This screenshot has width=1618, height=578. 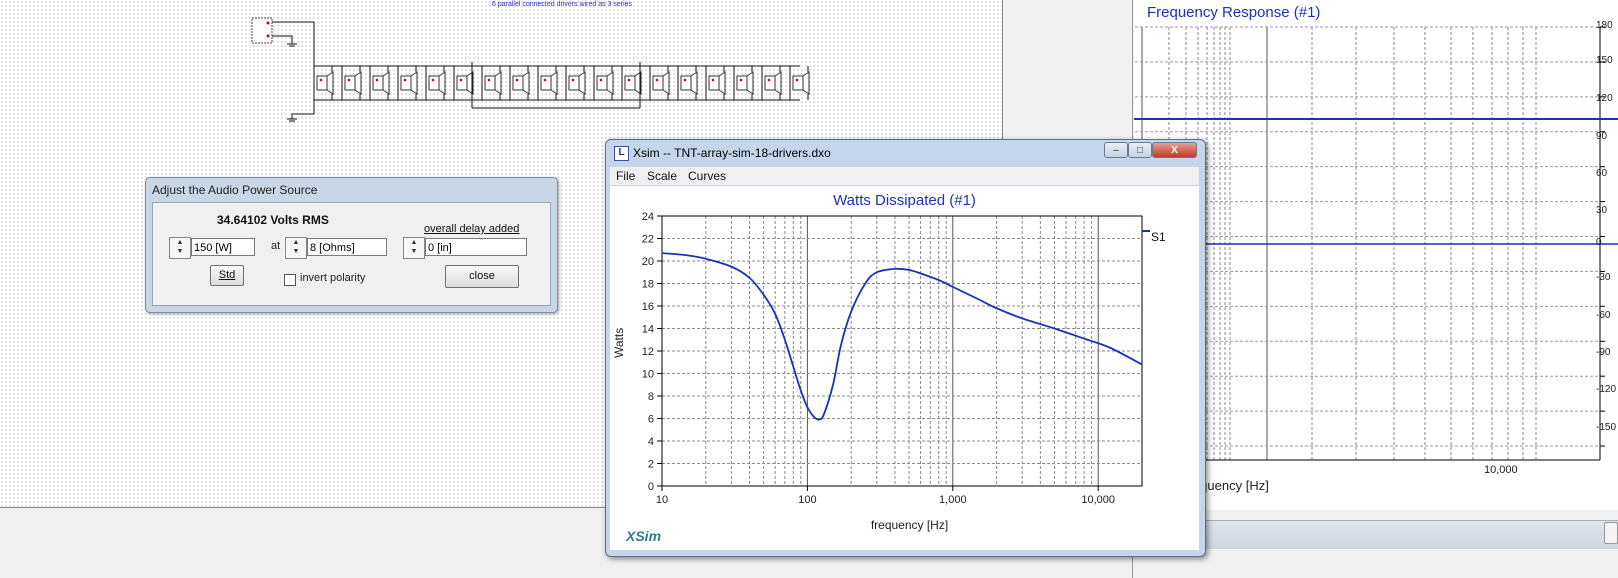 What do you see at coordinates (651, 420) in the screenshot?
I see `y-tick-label: 6` at bounding box center [651, 420].